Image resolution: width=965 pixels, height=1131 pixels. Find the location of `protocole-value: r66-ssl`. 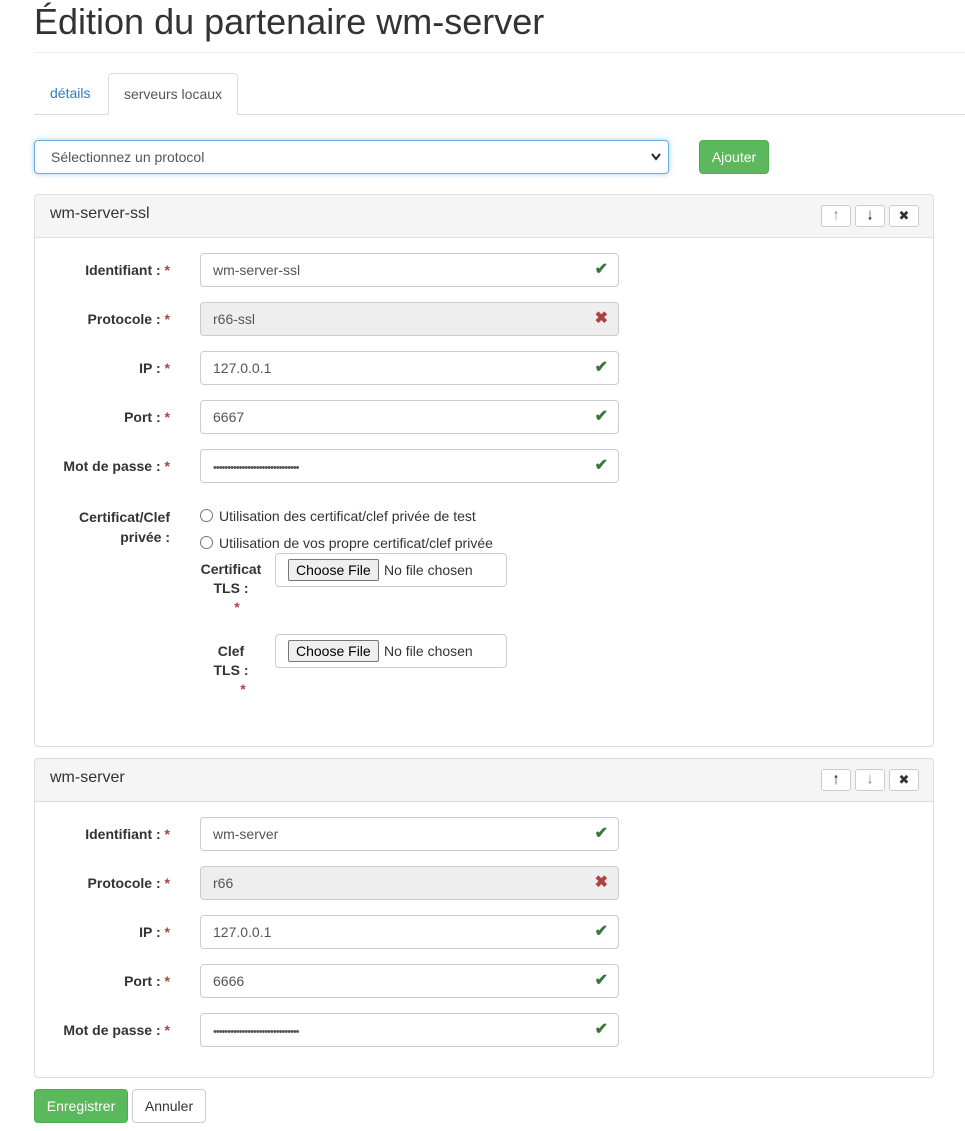

protocole-value: r66-ssl is located at coordinates (234, 319).